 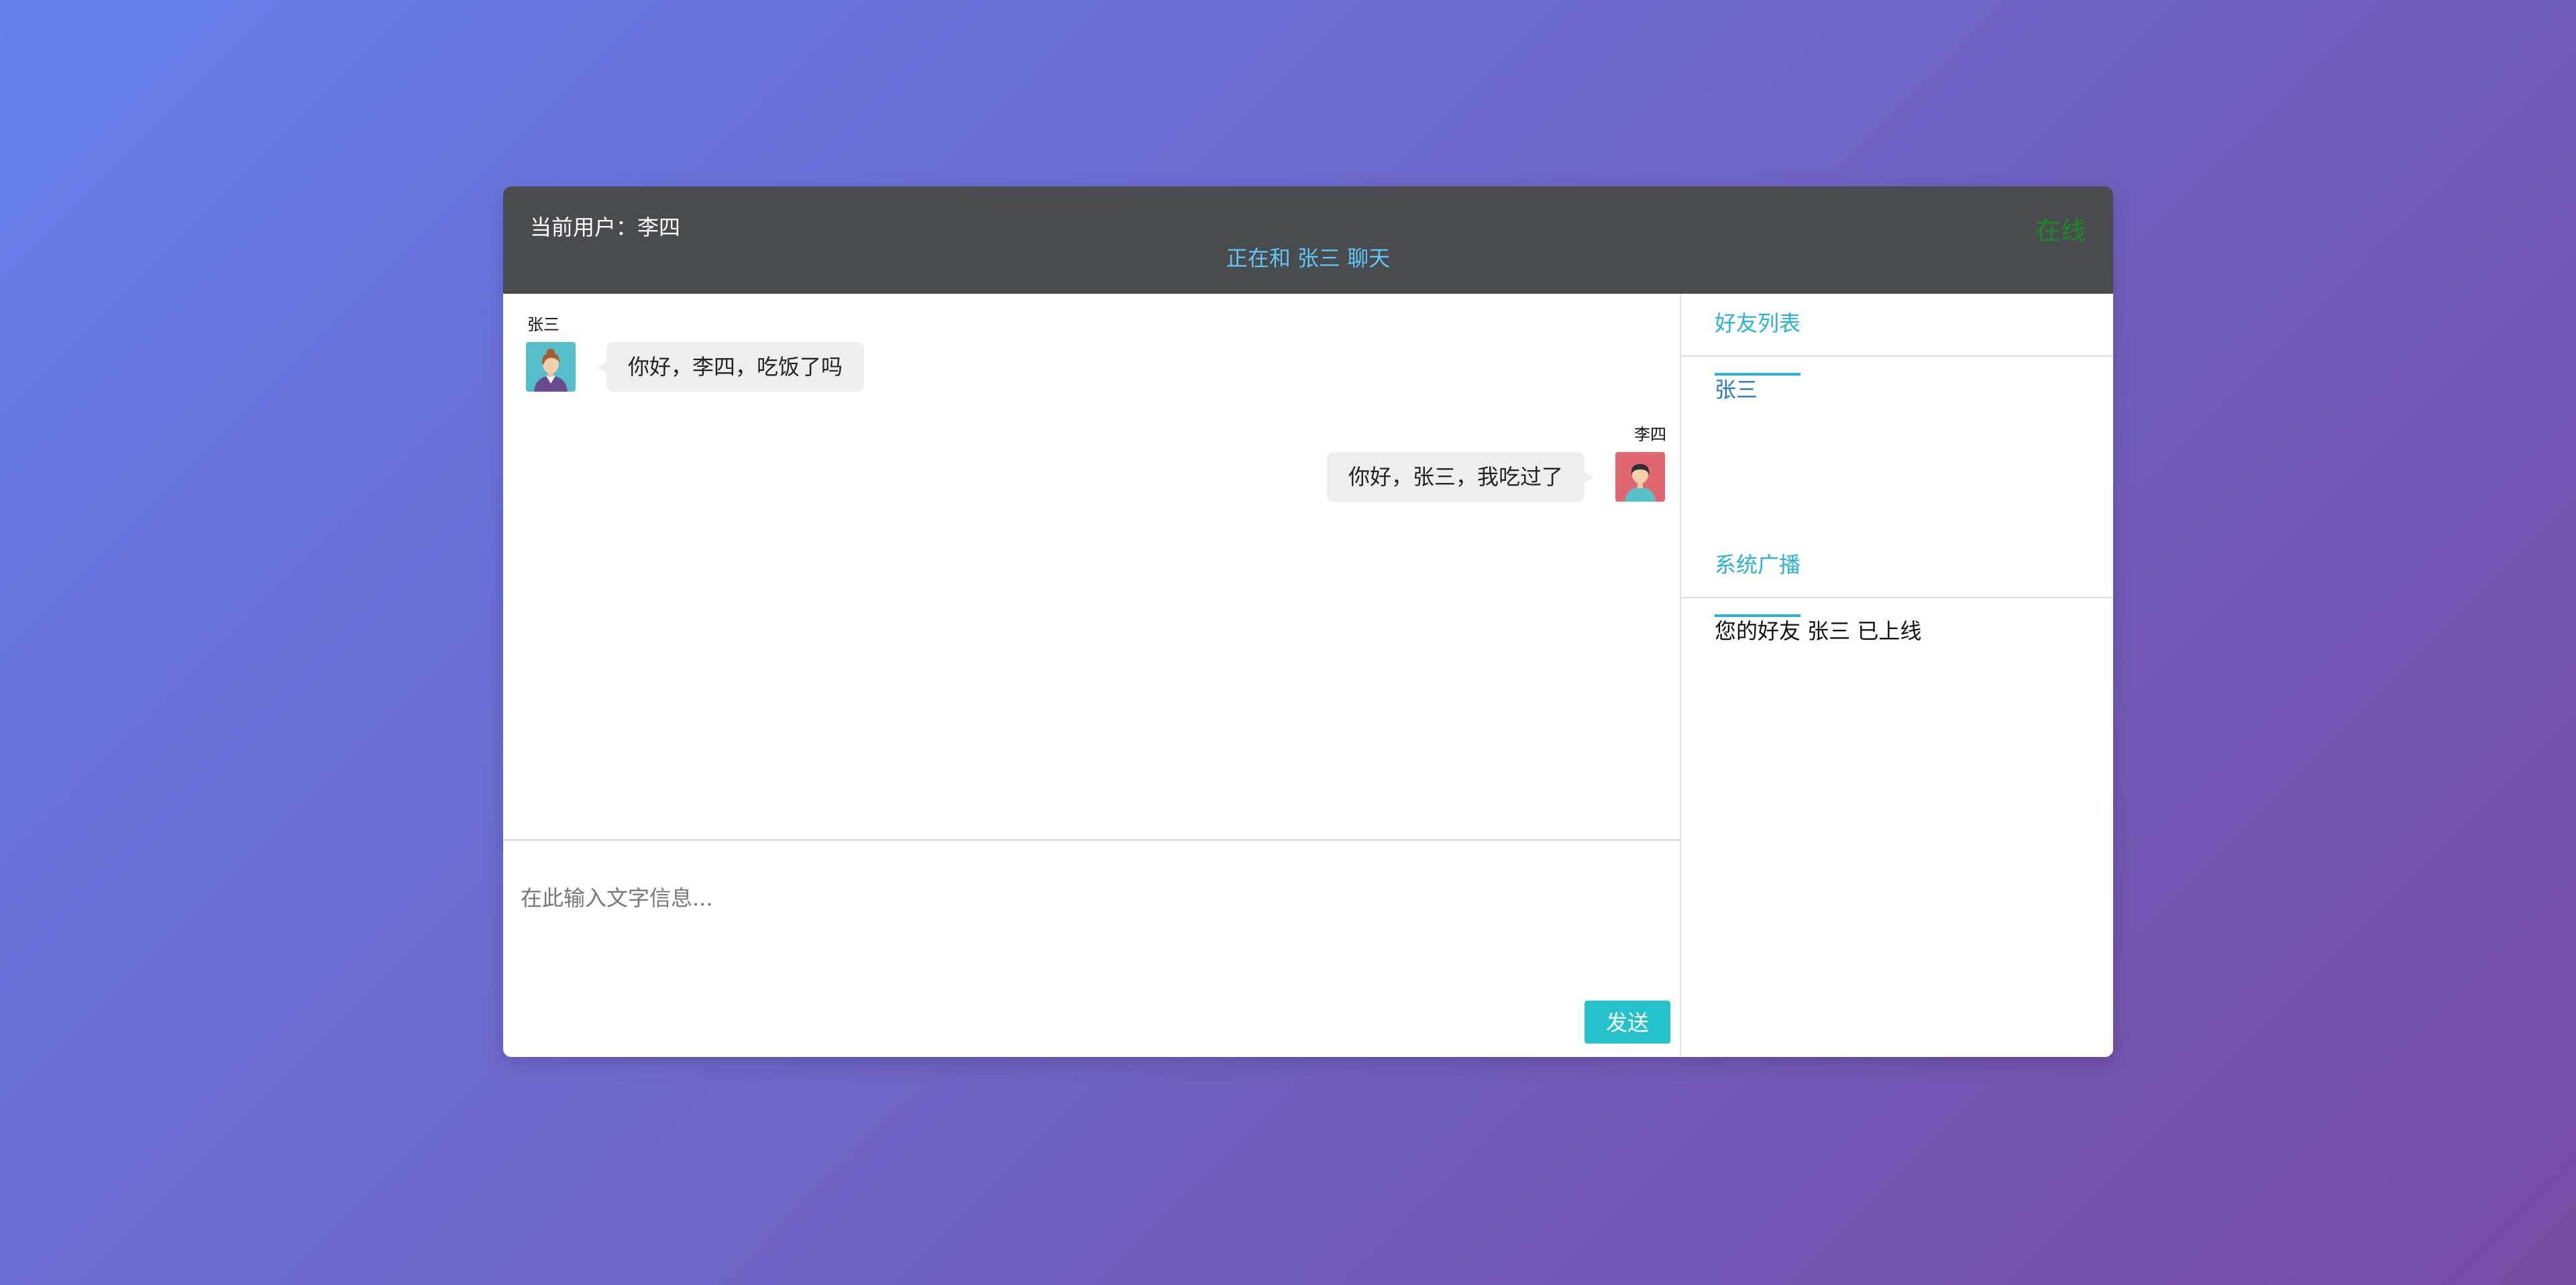 What do you see at coordinates (1818, 631) in the screenshot?
I see `broadcast-message: 您的好友 张三 已上线` at bounding box center [1818, 631].